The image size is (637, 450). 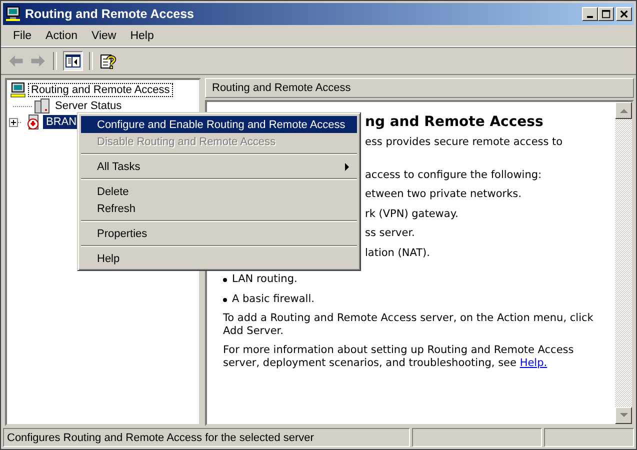 I want to click on maximize-button, so click(x=606, y=14).